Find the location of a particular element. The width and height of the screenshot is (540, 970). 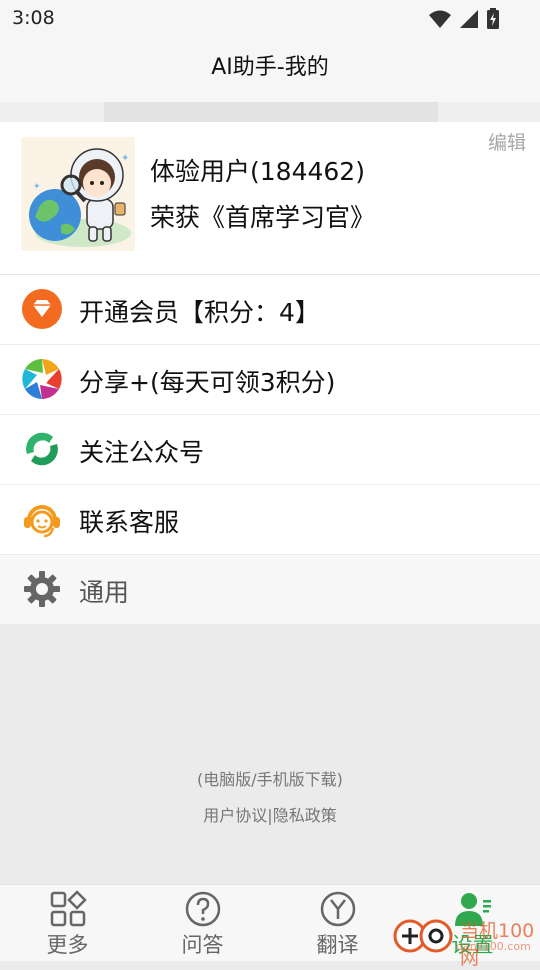

privacy-policy-link: 隐私政策 is located at coordinates (305, 815).